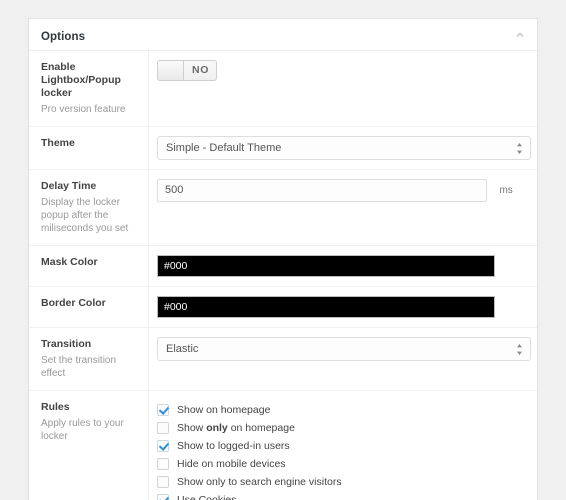 This screenshot has height=500, width=566. I want to click on row-field-delay-time: 500 ms, so click(343, 207).